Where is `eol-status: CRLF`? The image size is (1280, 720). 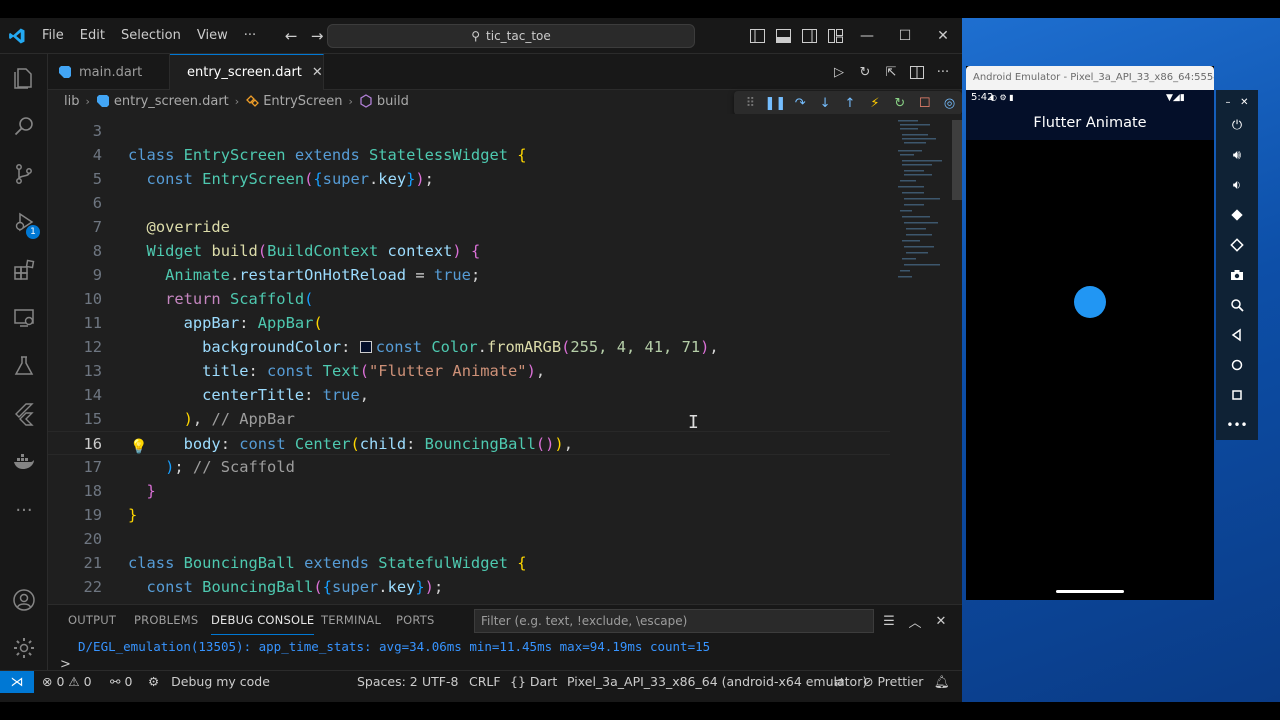 eol-status: CRLF is located at coordinates (485, 682).